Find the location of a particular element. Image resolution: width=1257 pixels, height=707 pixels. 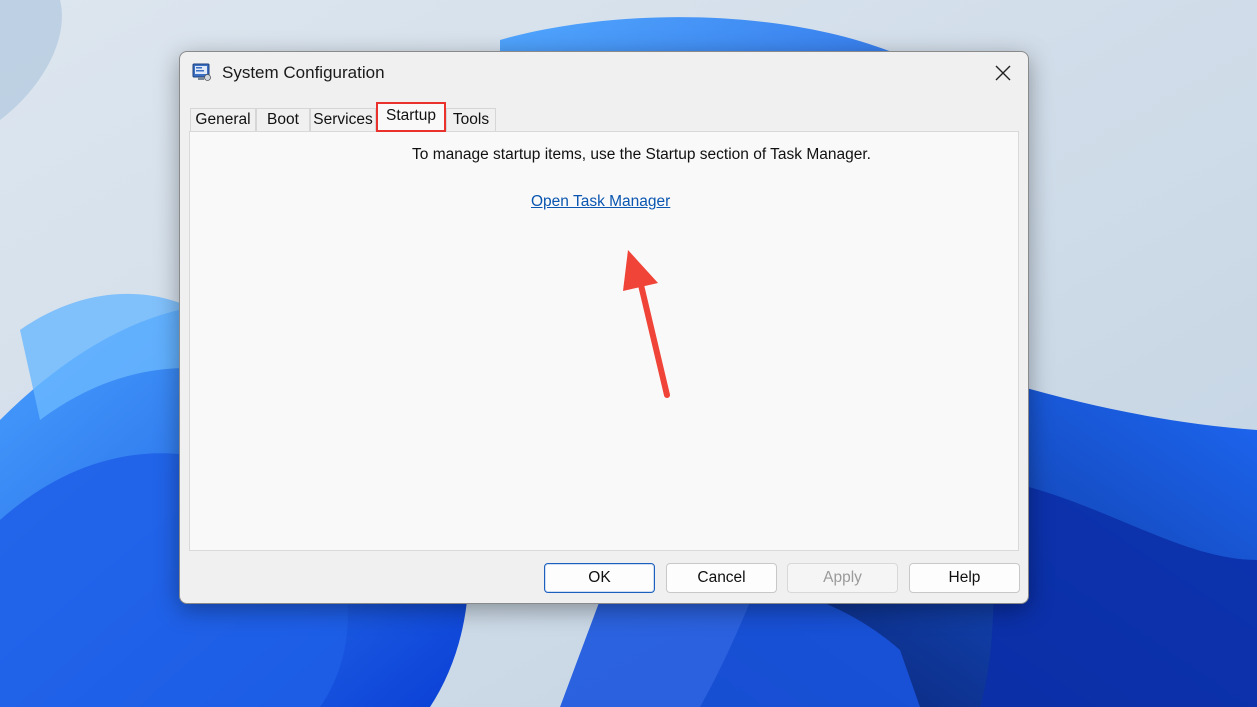

cancel-button: Cancel is located at coordinates (721, 578).